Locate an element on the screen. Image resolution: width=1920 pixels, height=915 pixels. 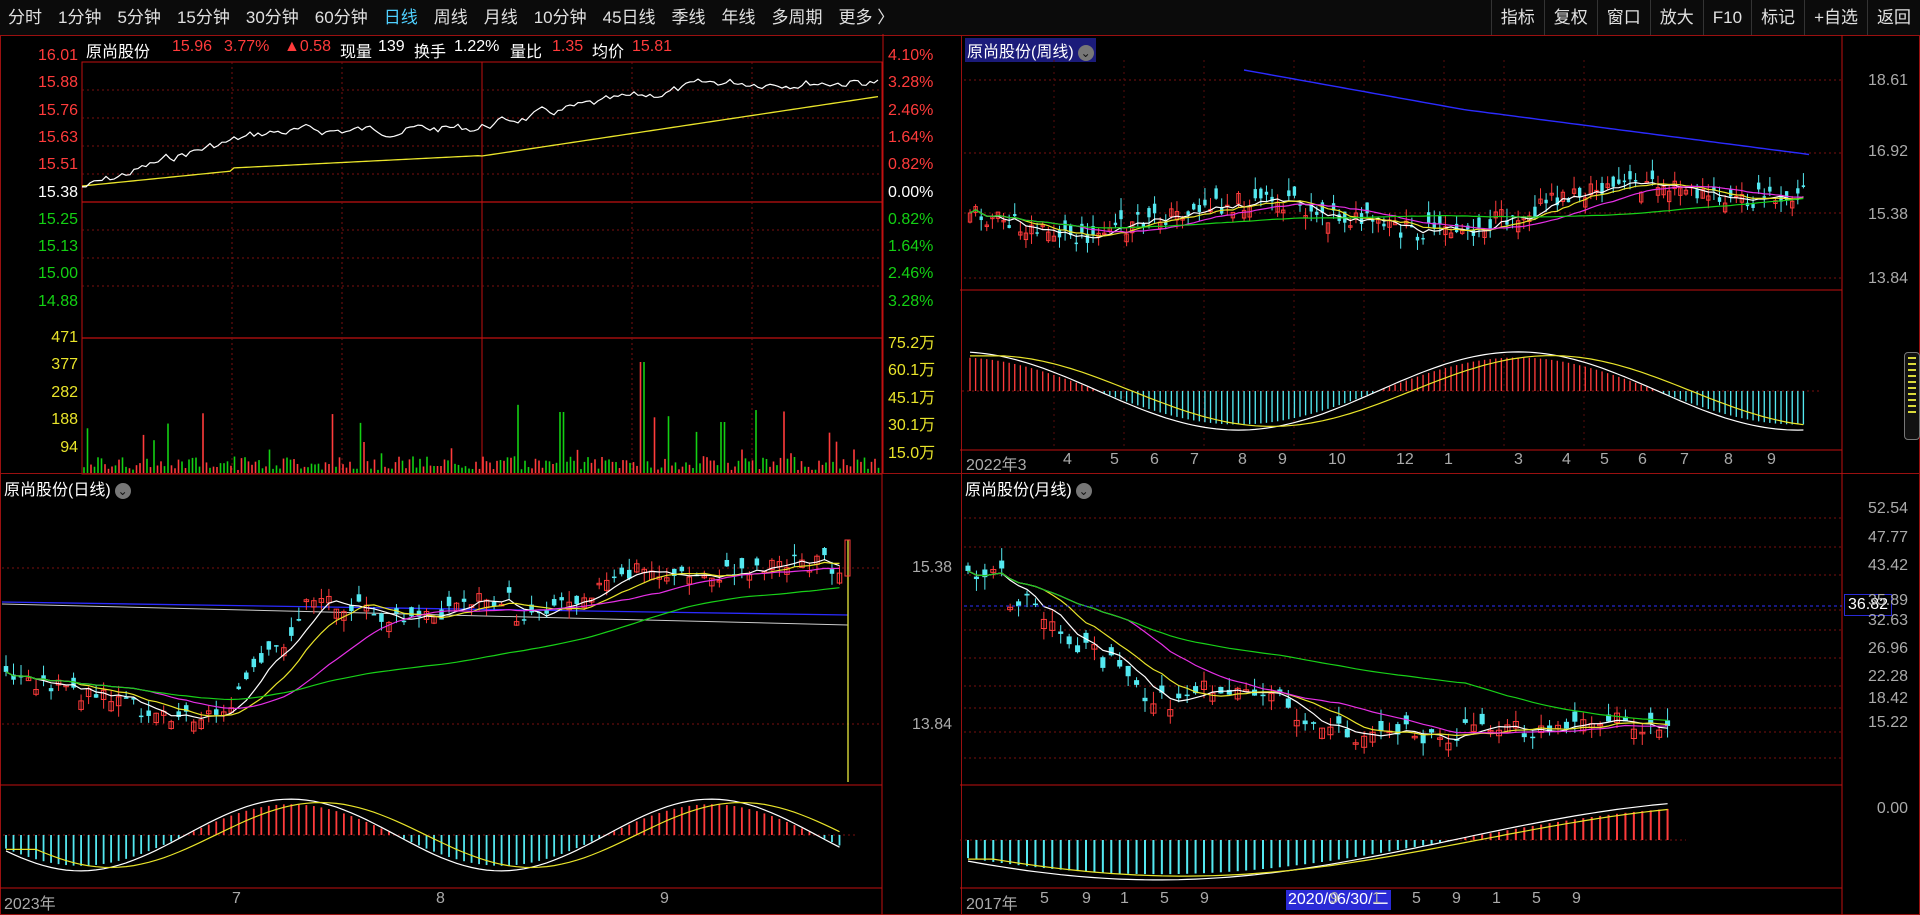
tab-6: 日线 is located at coordinates (401, 17).